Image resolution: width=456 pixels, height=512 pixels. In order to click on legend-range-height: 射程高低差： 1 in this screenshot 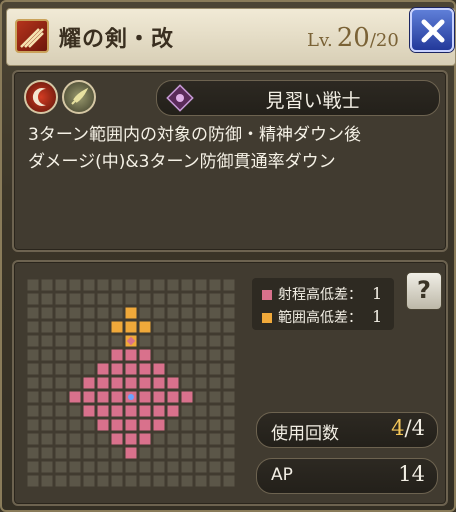, I will do `click(322, 294)`.